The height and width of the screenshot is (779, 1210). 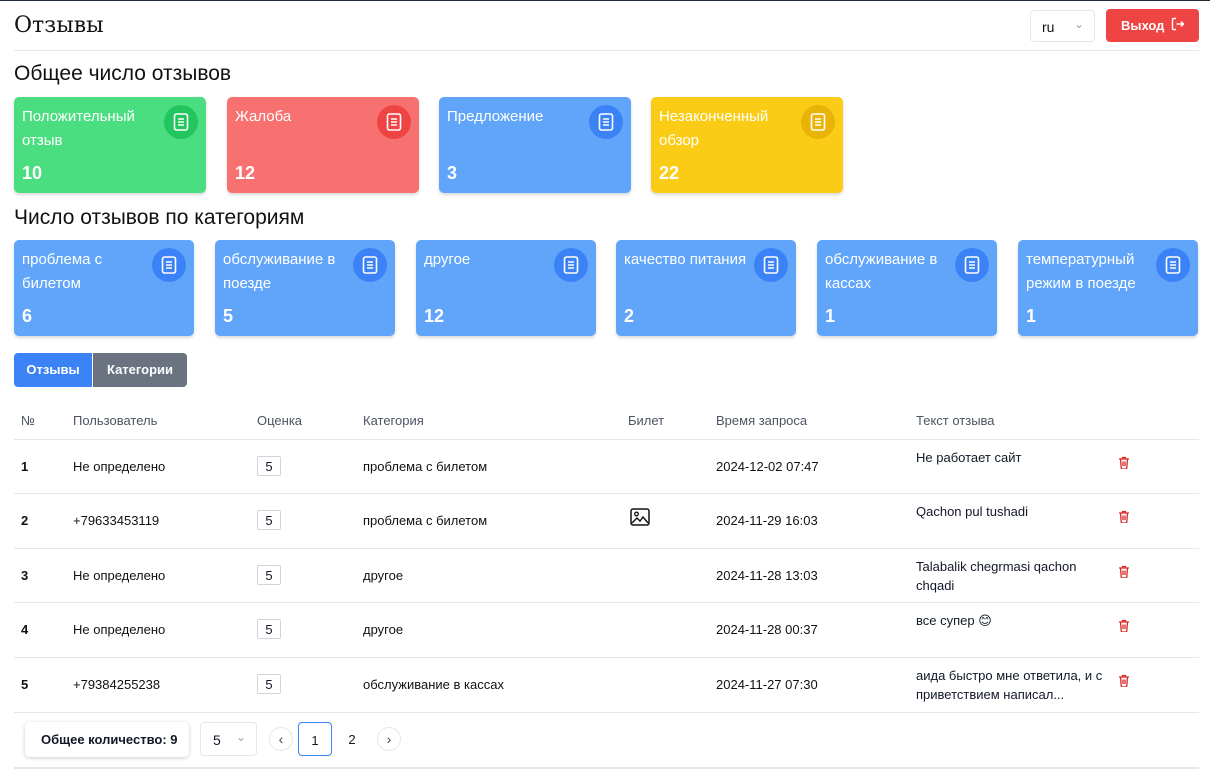 I want to click on category-card: температурный режим в поезде 1, so click(x=1108, y=288).